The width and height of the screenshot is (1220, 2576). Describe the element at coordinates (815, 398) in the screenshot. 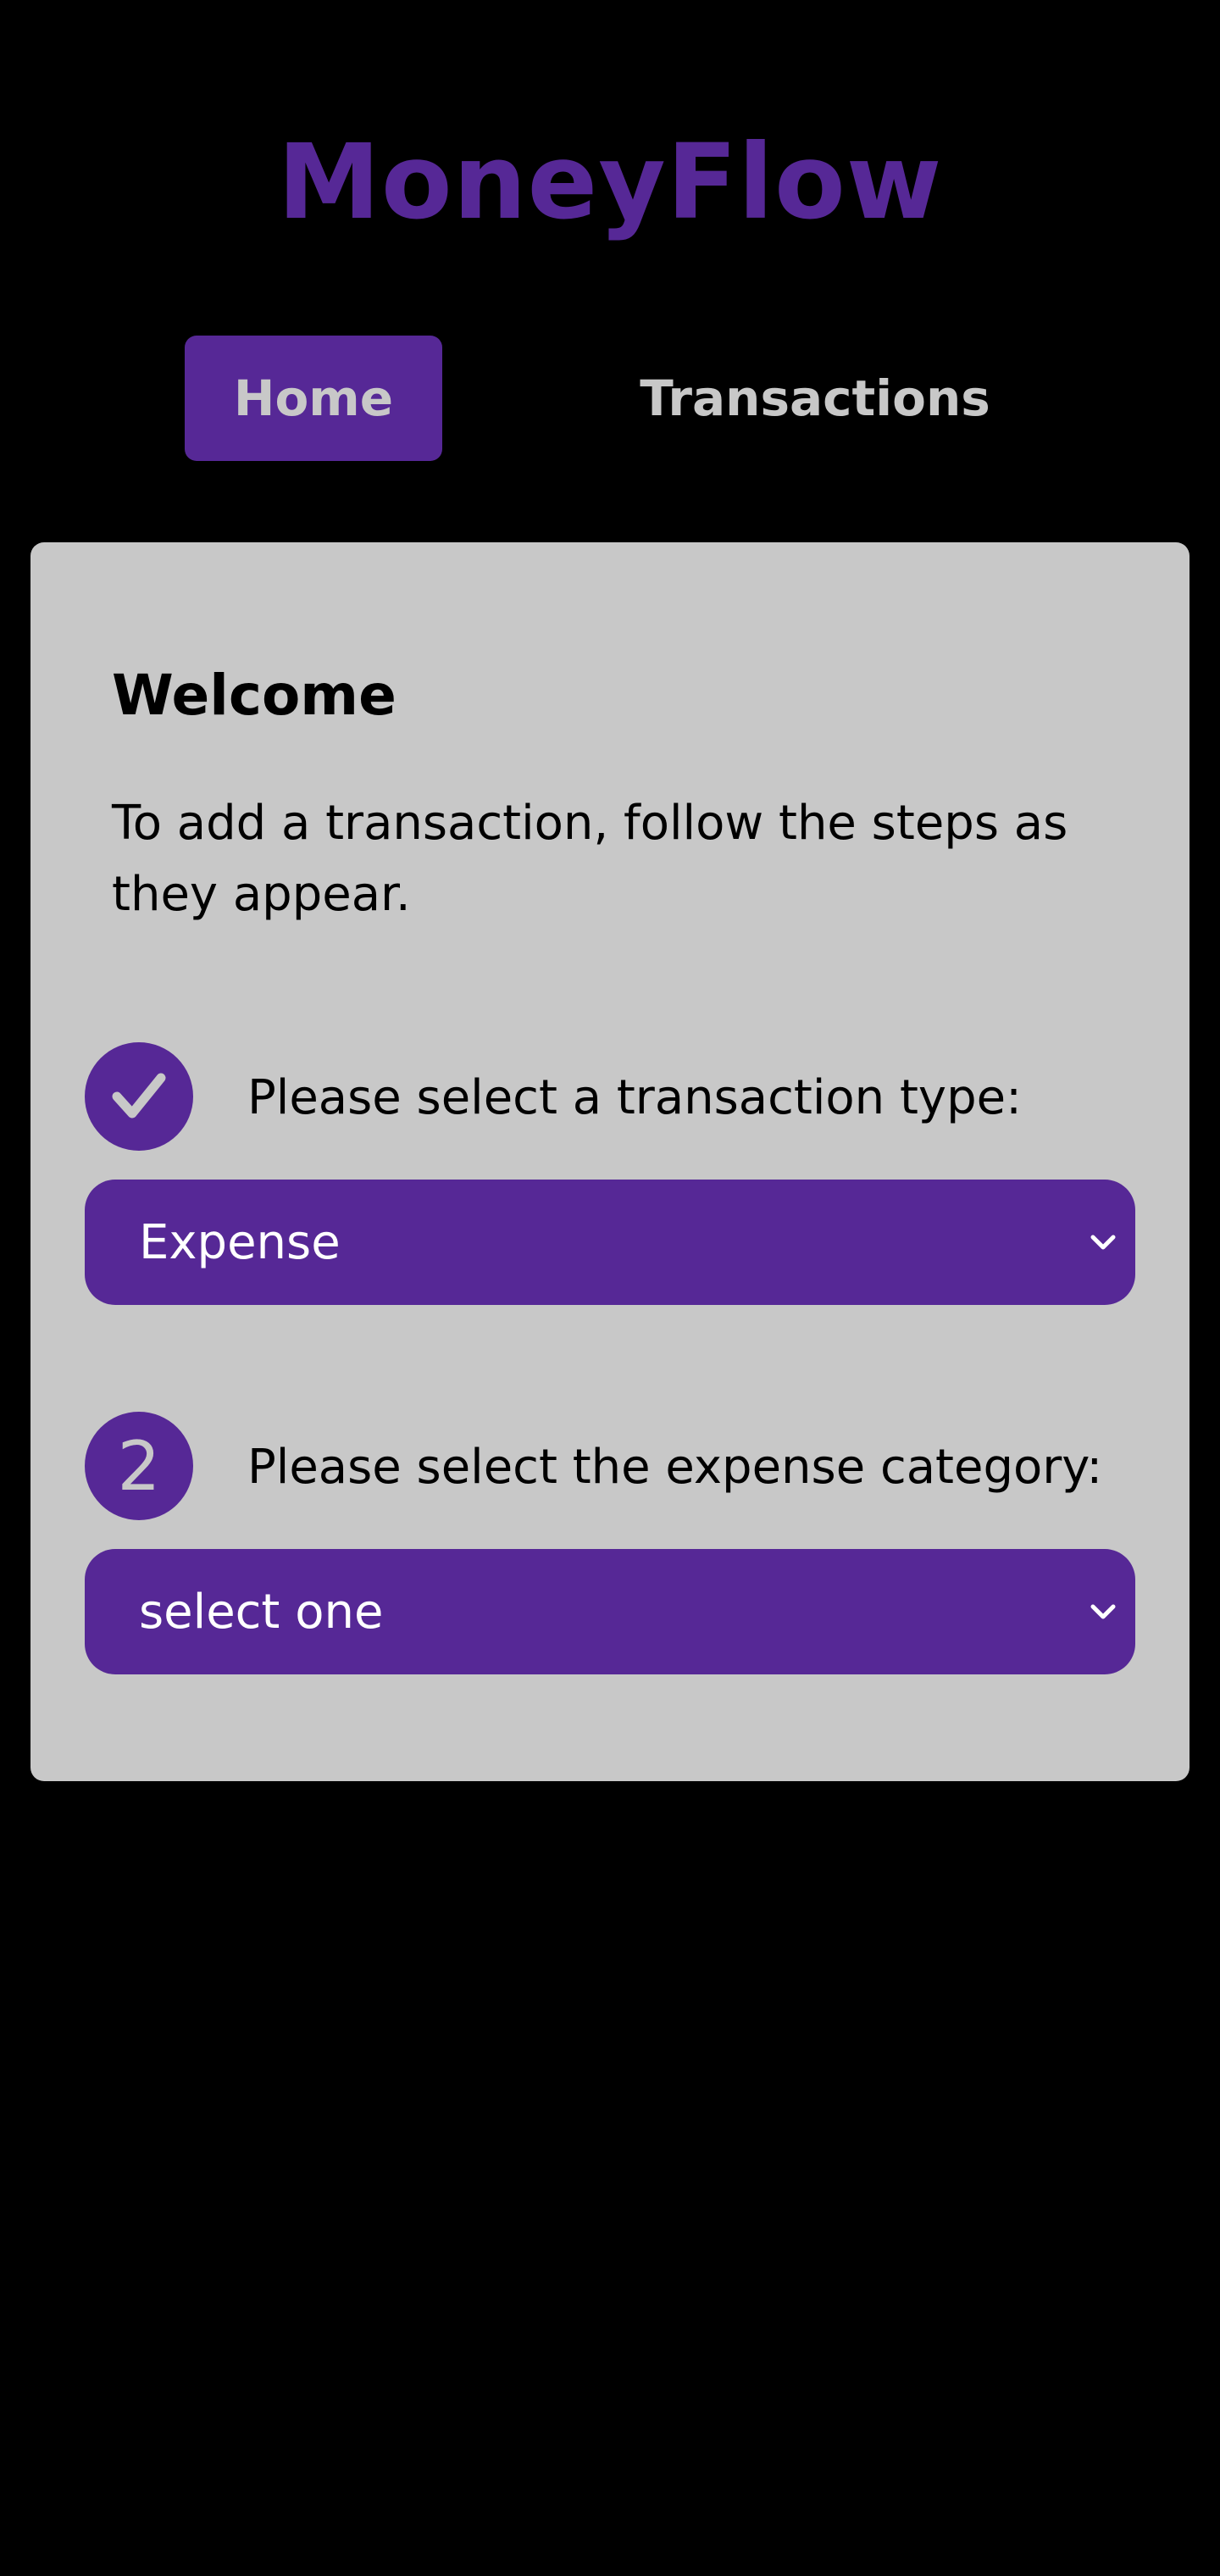

I see `nav-transactions-button: Transactions` at that location.